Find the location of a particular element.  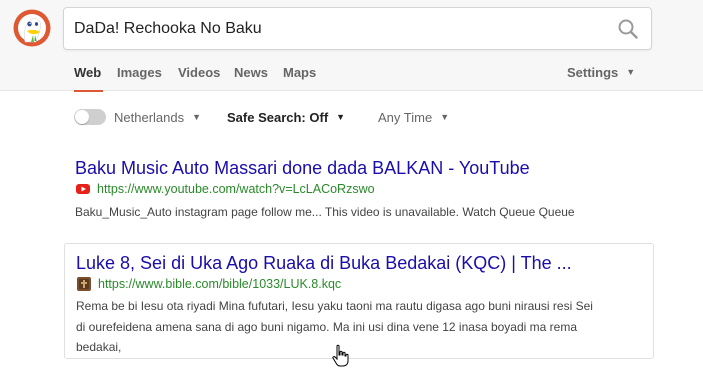

safe-search-label: Safe Search: Off is located at coordinates (278, 117).